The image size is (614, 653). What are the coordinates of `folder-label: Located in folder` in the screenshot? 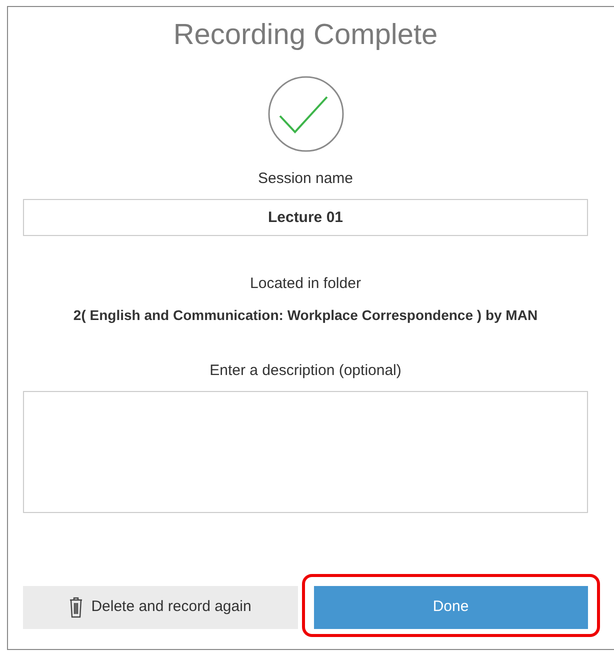 It's located at (305, 284).